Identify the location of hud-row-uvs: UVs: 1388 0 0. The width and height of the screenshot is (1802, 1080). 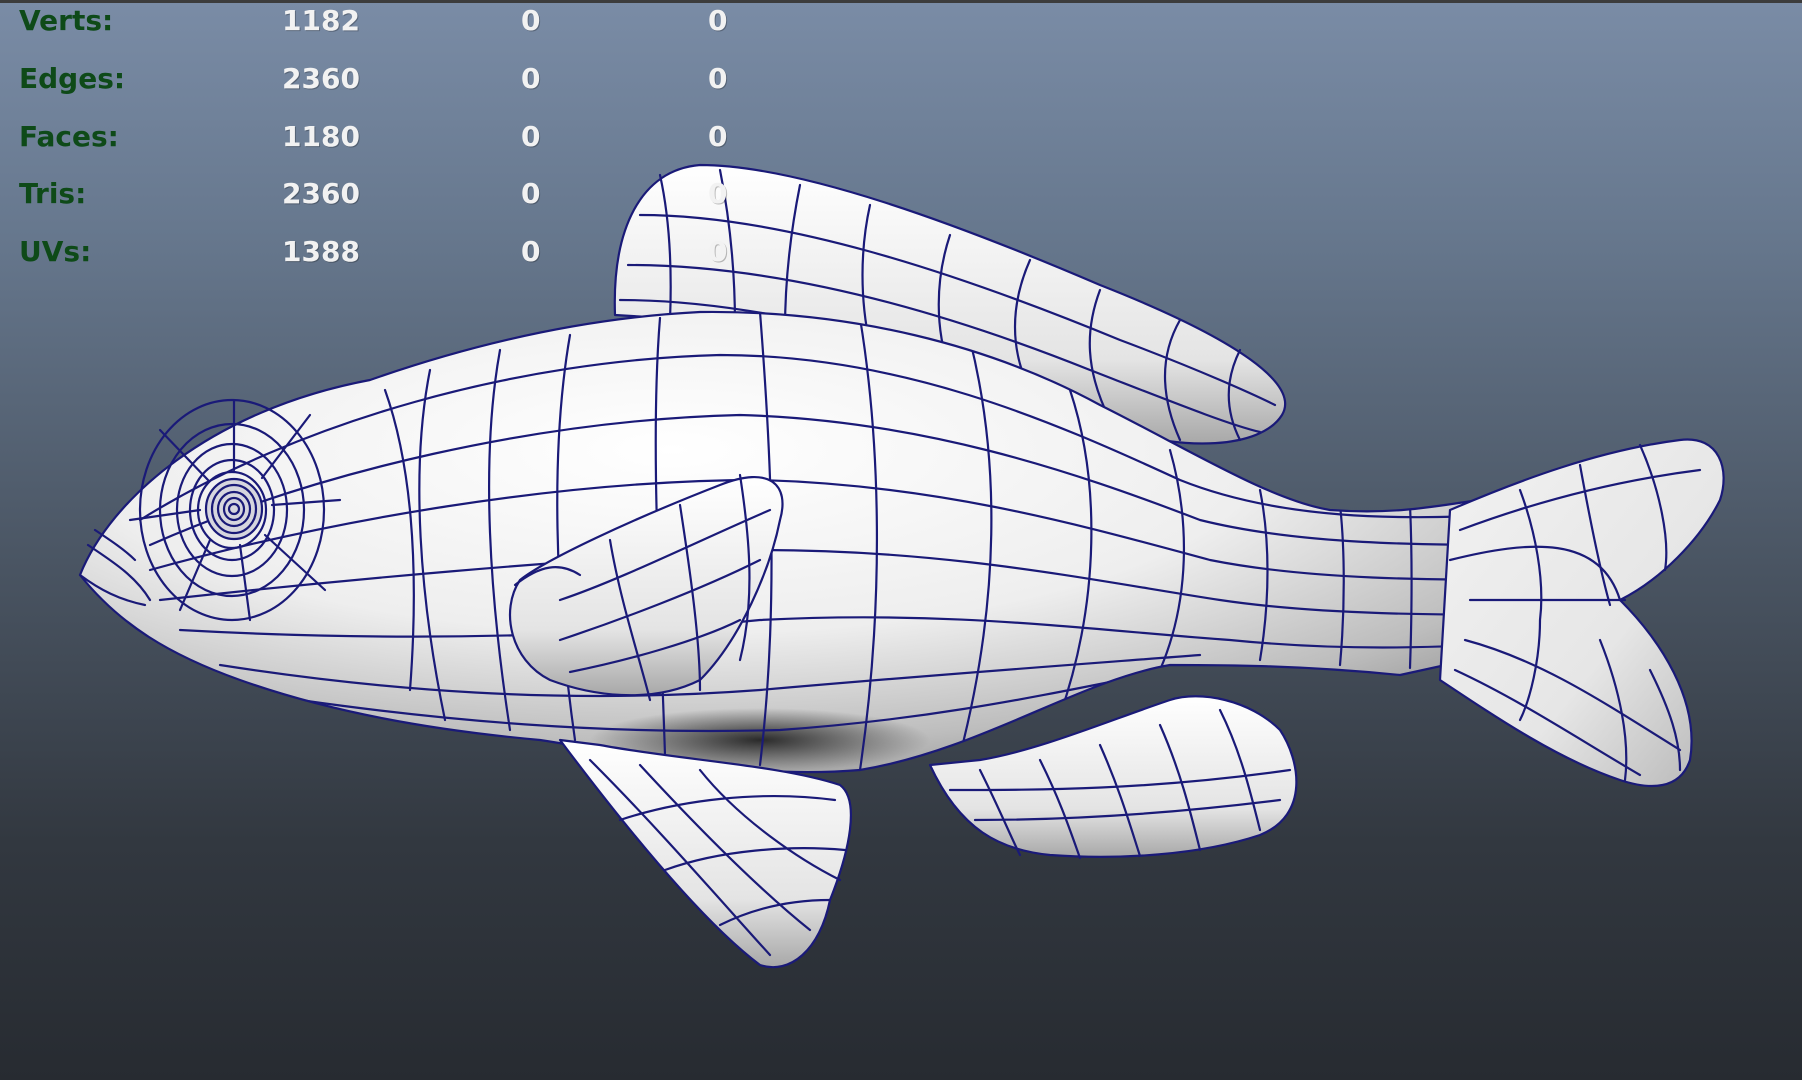
(380, 252).